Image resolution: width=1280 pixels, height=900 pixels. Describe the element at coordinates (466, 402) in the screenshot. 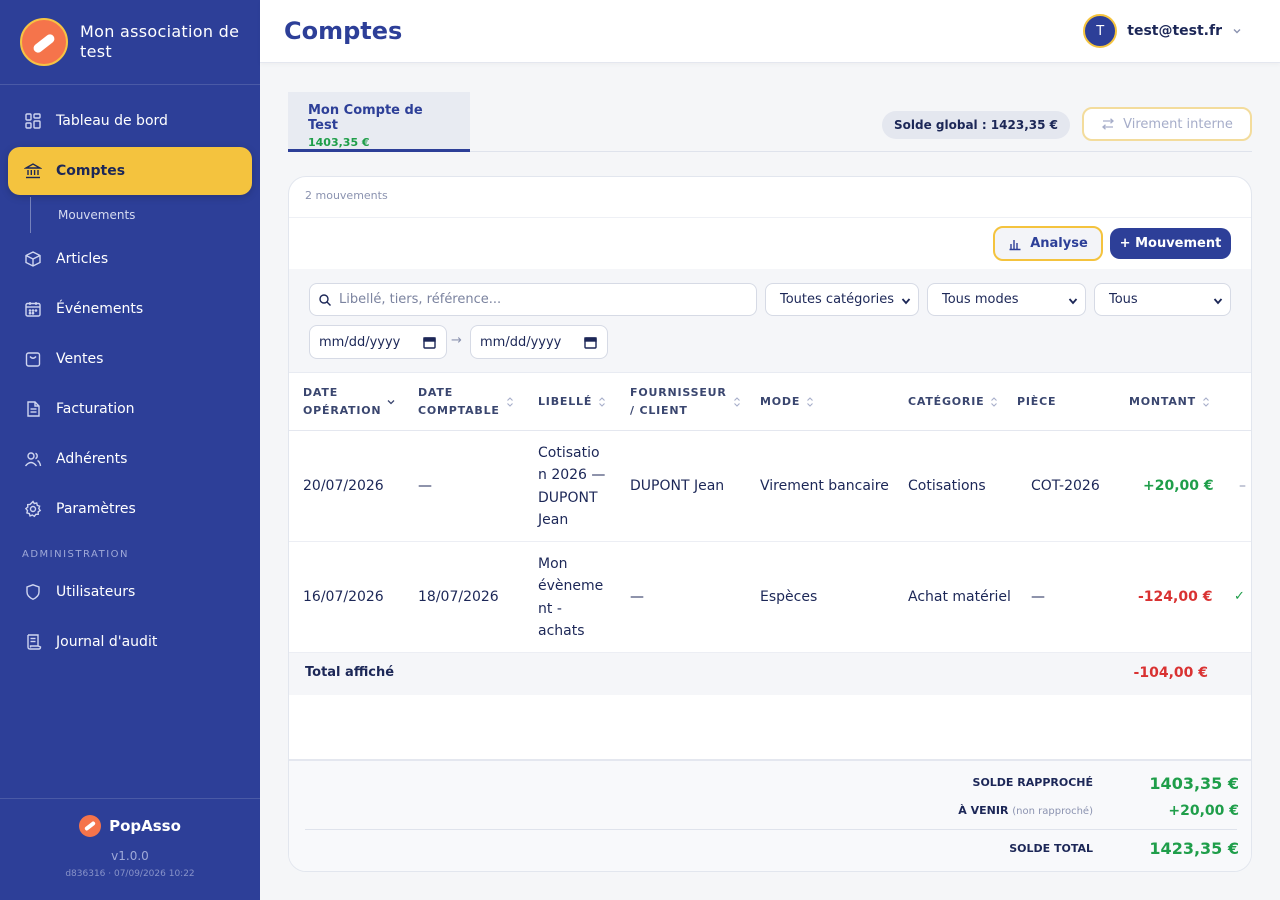

I see `column-header-date-comptable: DATE COMPTABLE` at that location.